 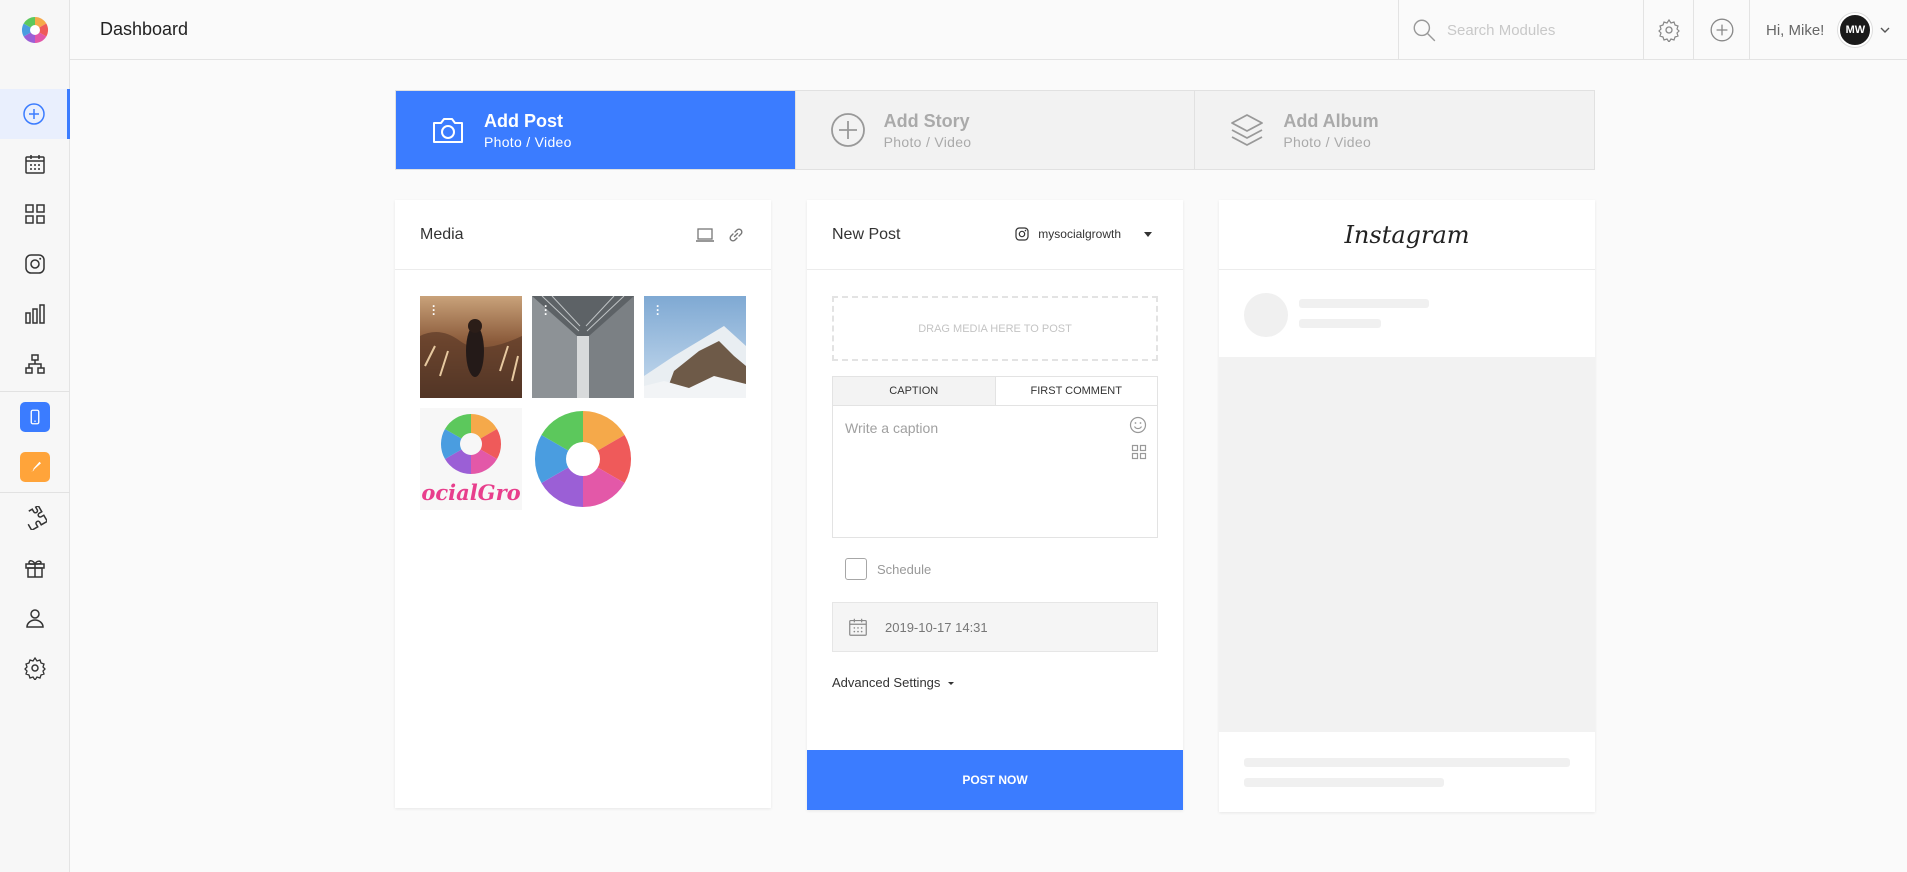 I want to click on account-selector: mysocialgrowth, so click(x=1083, y=234).